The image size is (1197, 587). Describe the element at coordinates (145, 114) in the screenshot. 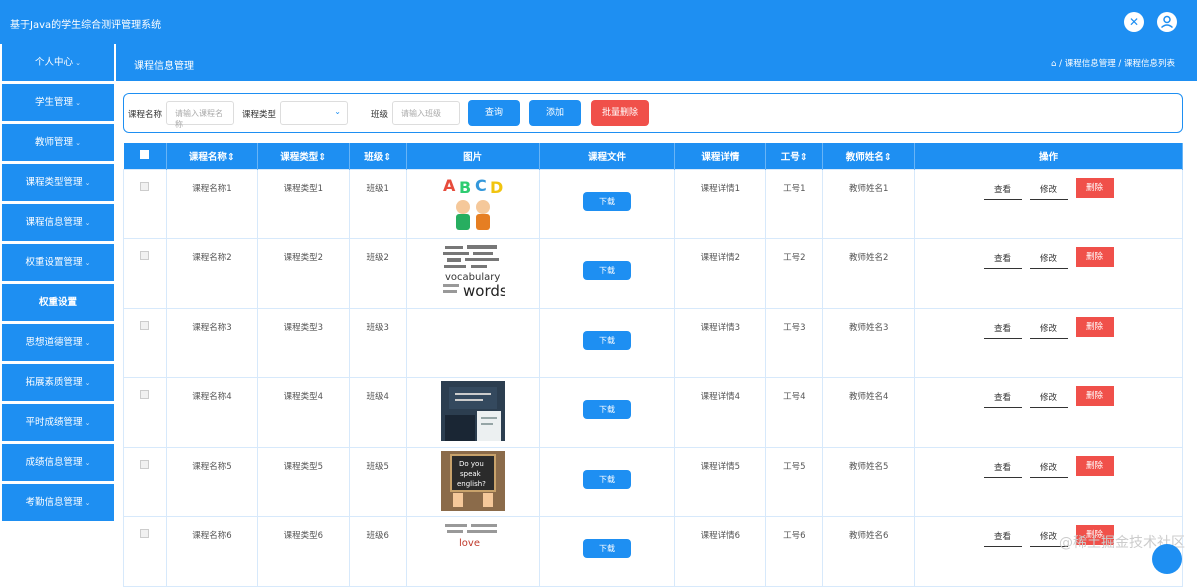

I see `course-name-label: 课程名称` at that location.